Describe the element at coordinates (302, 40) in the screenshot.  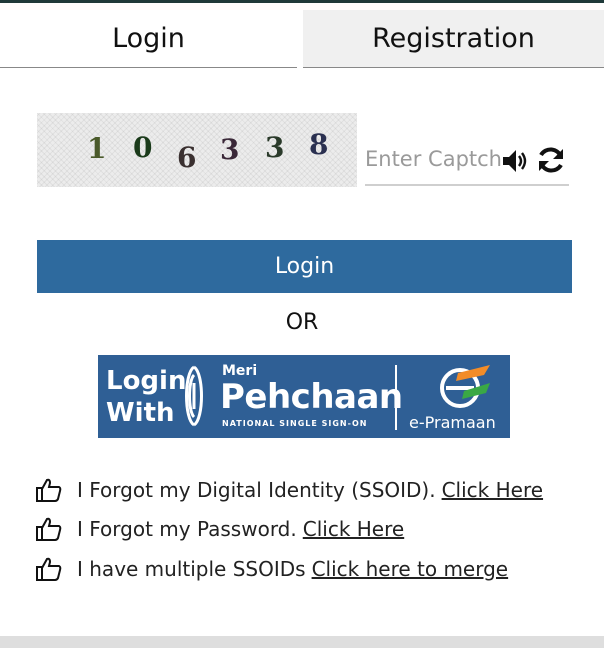
I see `auth-tabs: Login Registration` at that location.